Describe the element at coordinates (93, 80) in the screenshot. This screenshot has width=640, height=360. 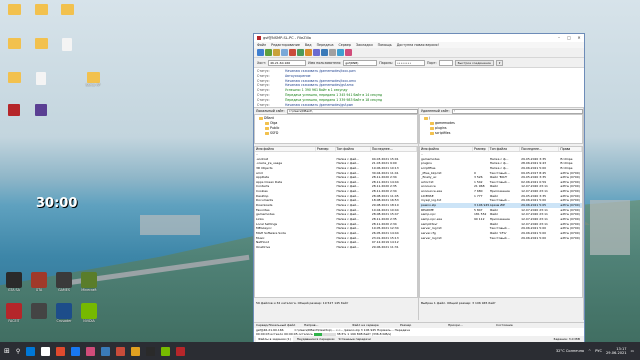
I see `desktop-icon: Samp RP` at that location.